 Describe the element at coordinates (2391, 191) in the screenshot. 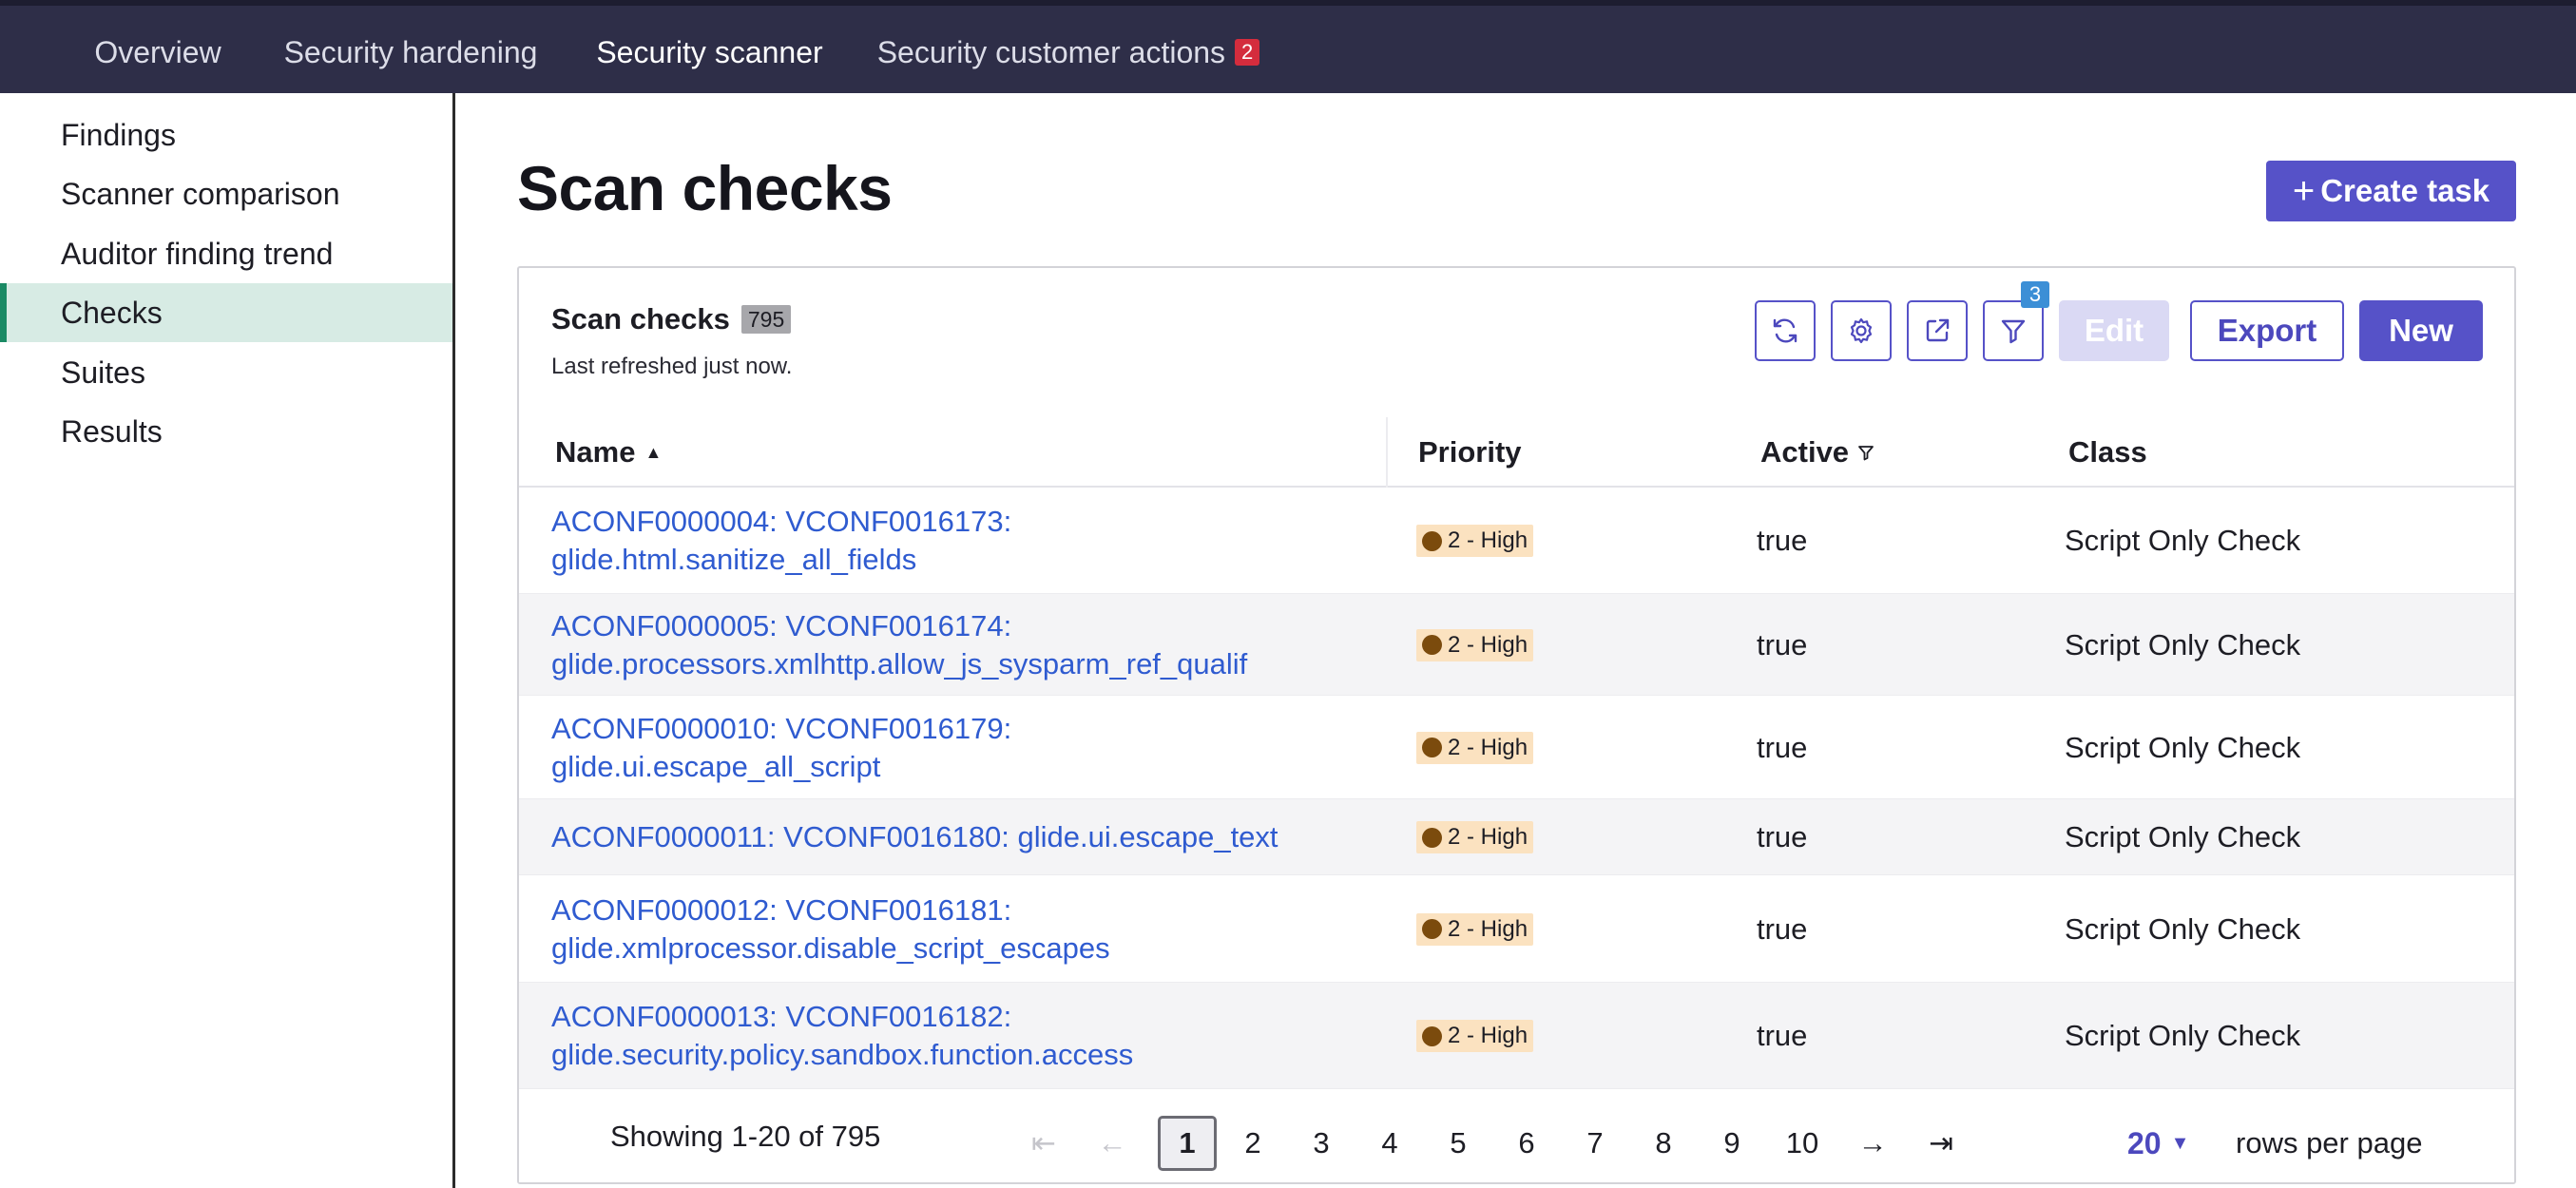

I see `create-task-button: + Create task` at that location.